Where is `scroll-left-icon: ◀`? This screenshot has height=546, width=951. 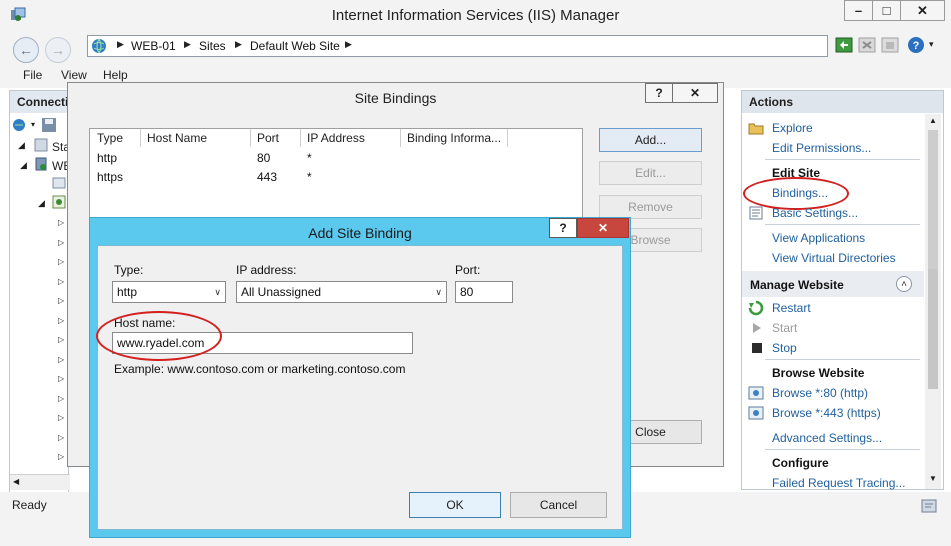 scroll-left-icon: ◀ is located at coordinates (16, 481).